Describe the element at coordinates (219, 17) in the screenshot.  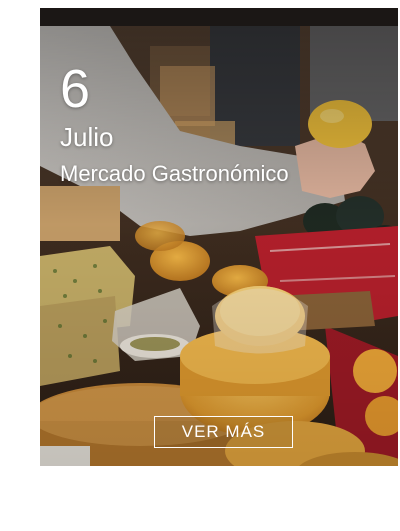
I see `card-top-band` at that location.